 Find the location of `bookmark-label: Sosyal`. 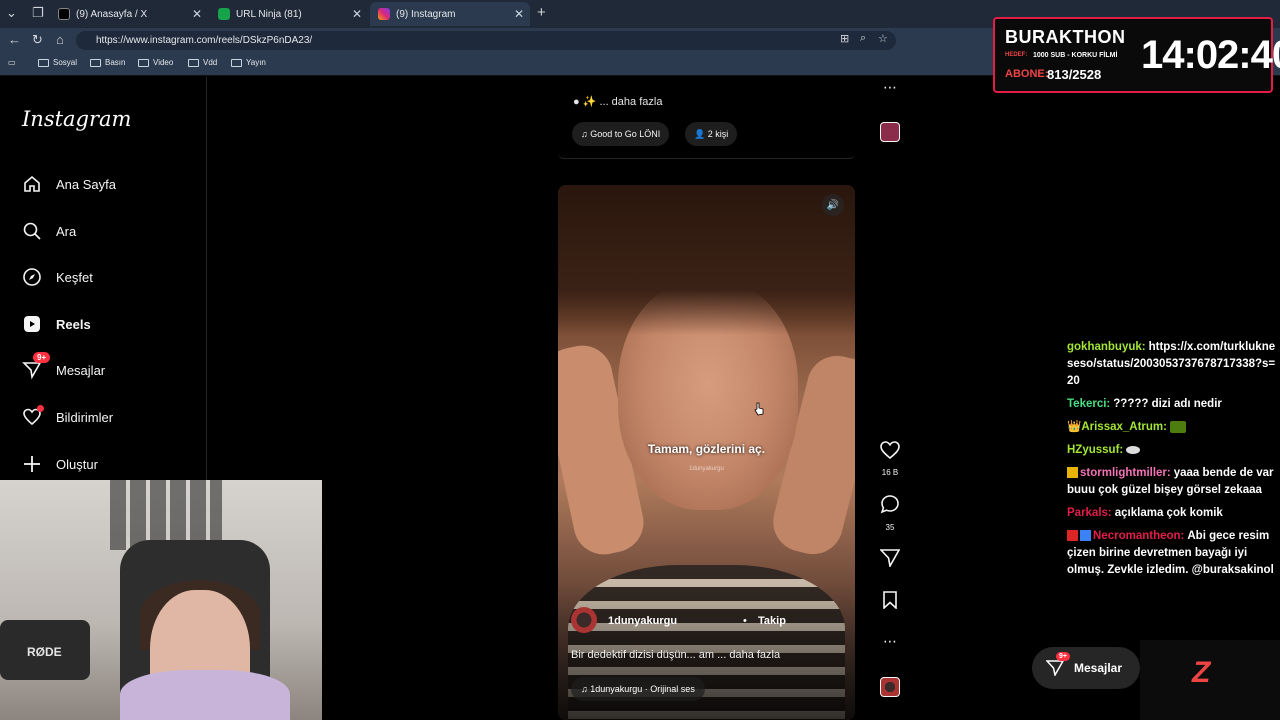

bookmark-label: Sosyal is located at coordinates (65, 62).